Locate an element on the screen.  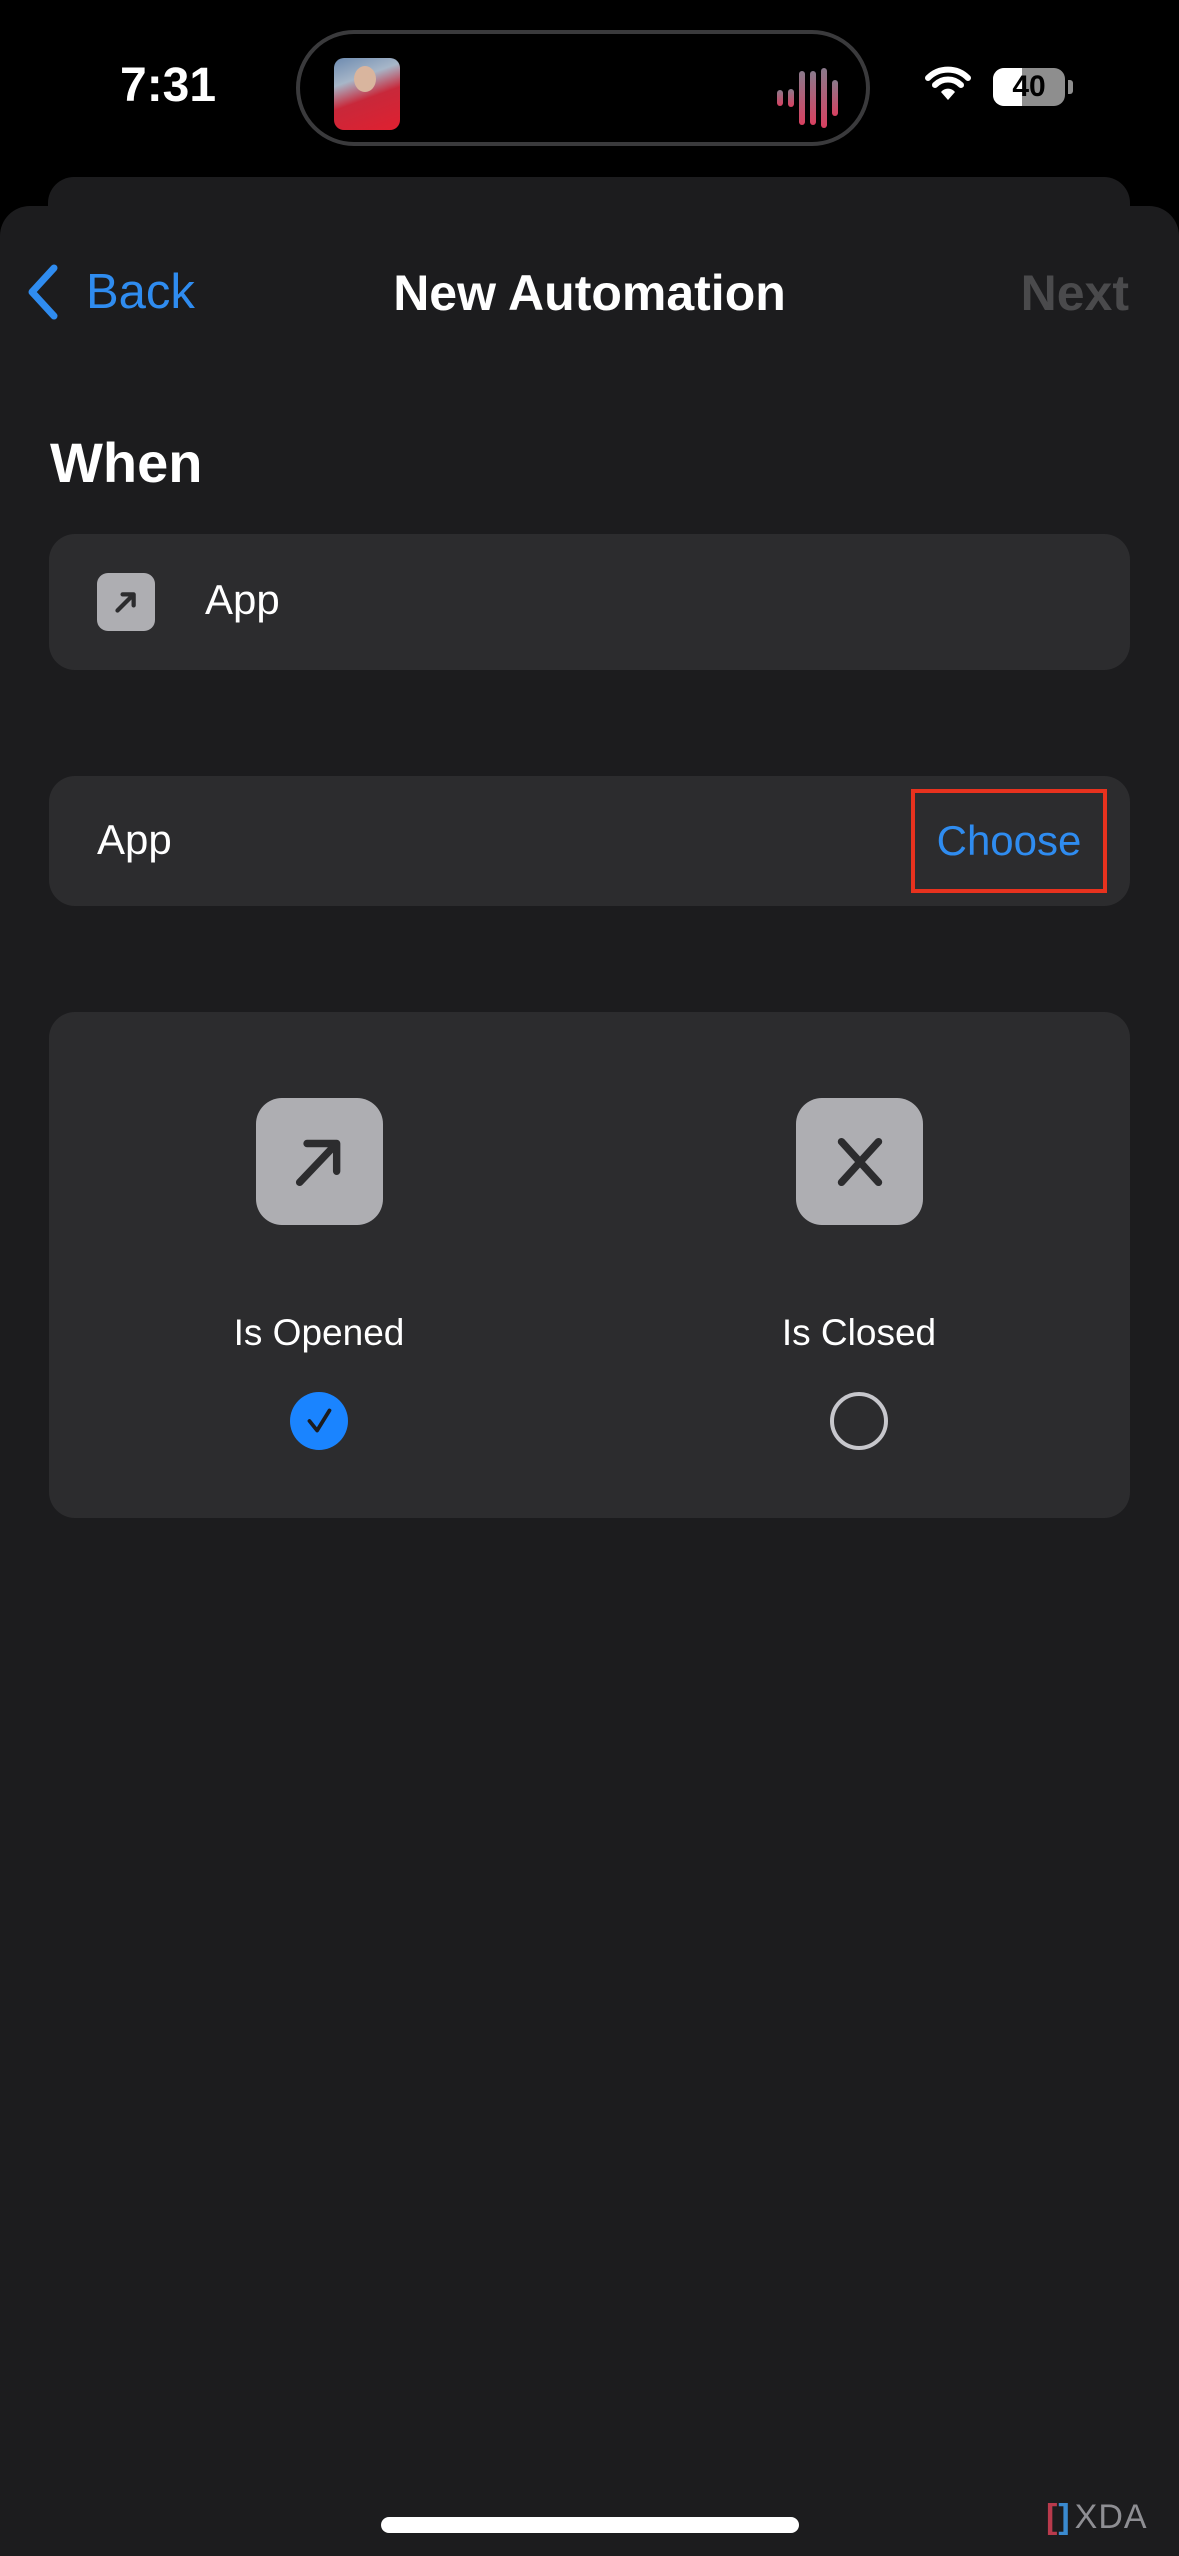
now-playing-artwork is located at coordinates (367, 94).